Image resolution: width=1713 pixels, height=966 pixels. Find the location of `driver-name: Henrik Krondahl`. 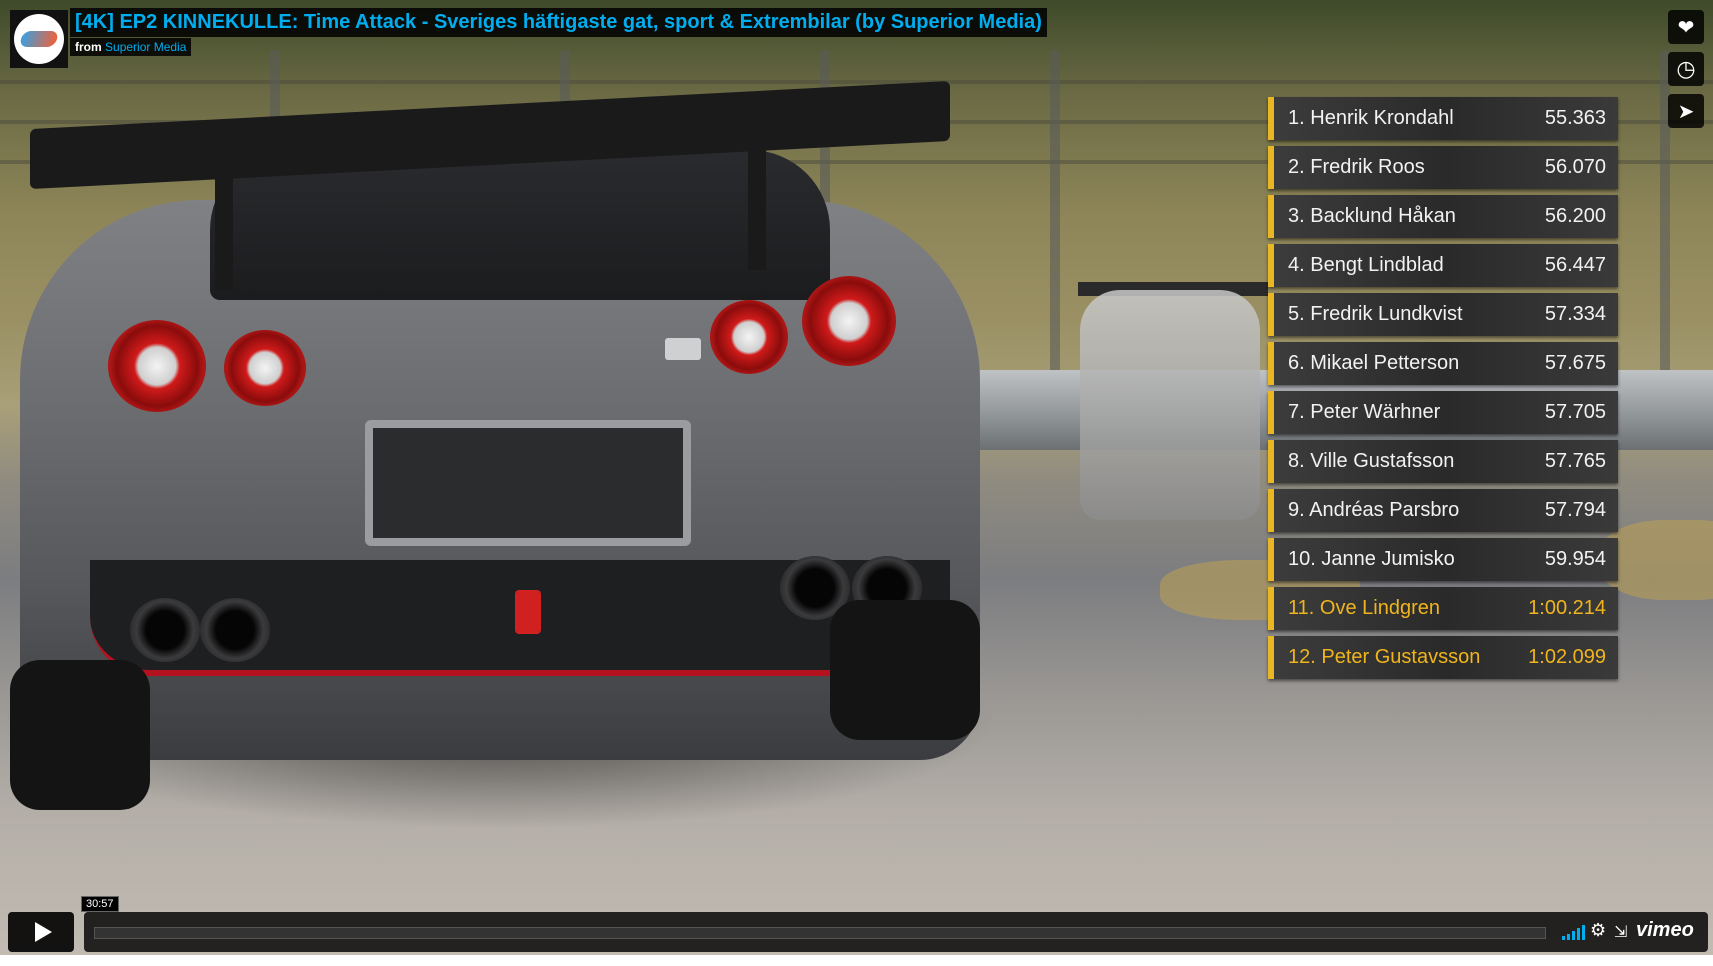

driver-name: Henrik Krondahl is located at coordinates (1382, 118).